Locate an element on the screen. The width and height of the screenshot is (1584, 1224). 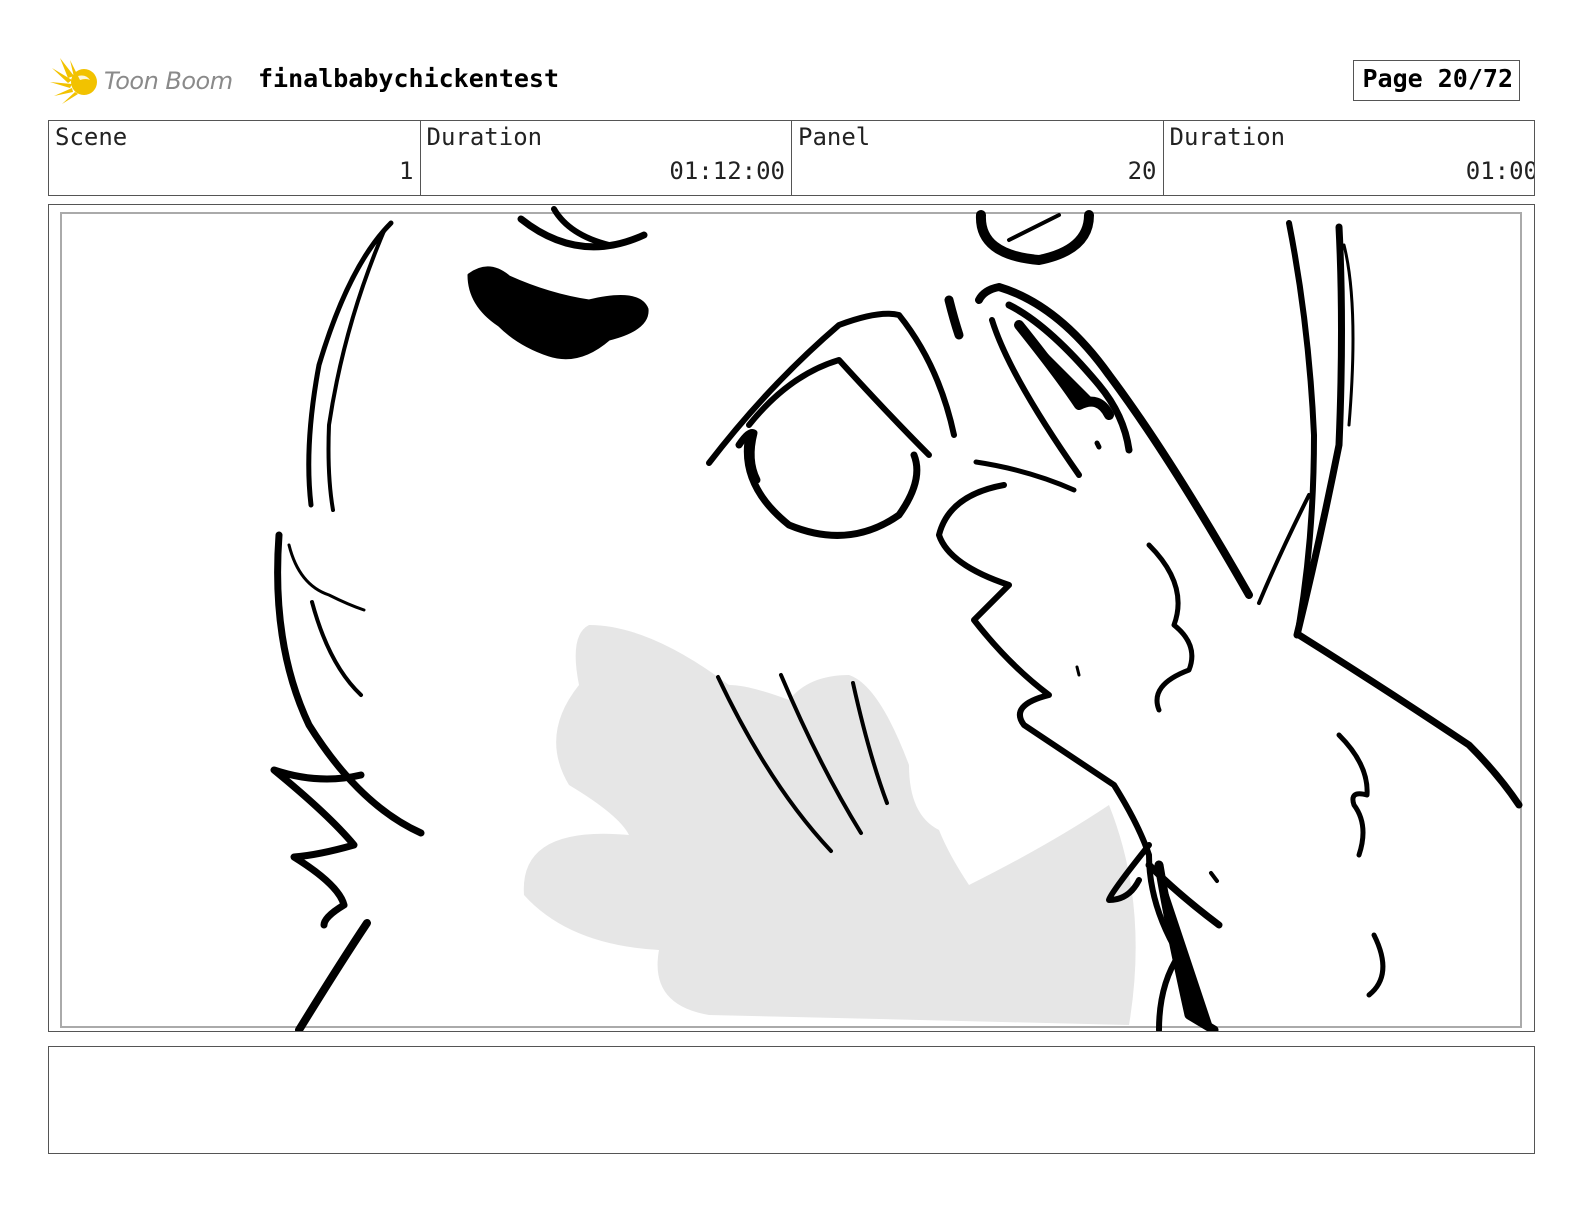
panel-duration-value: 01:00 is located at coordinates (1499, 171).